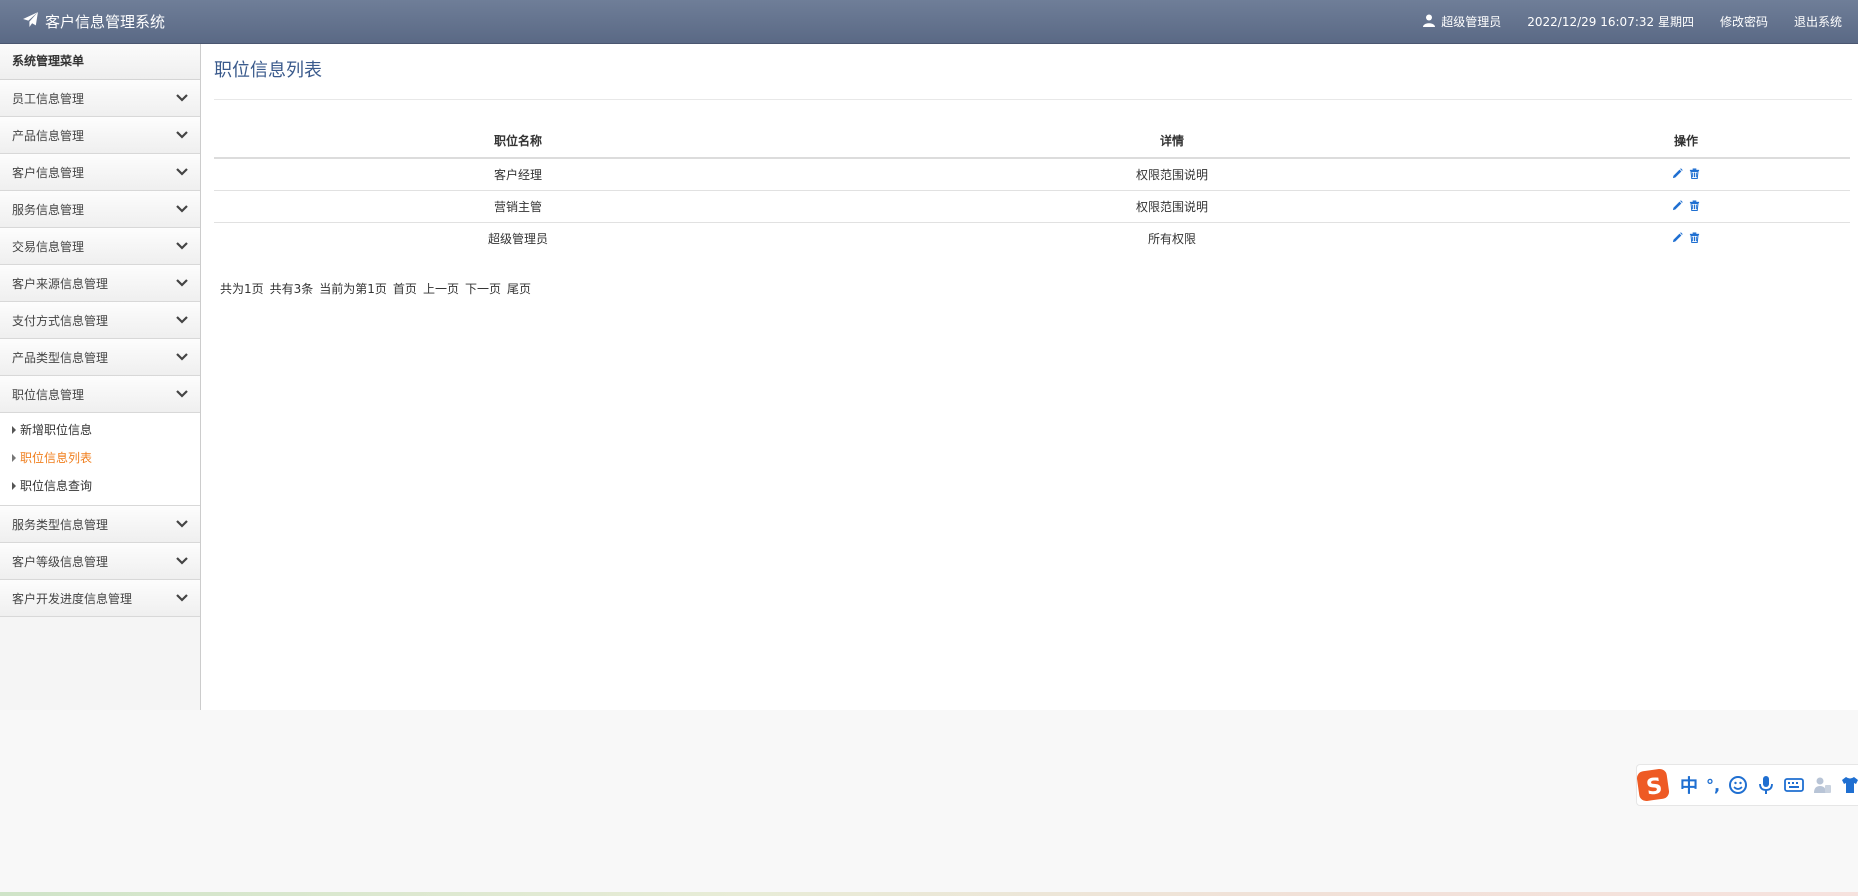 The height and width of the screenshot is (896, 1858). Describe the element at coordinates (48, 98) in the screenshot. I see `sidebar-item-label: 员工信息管理` at that location.